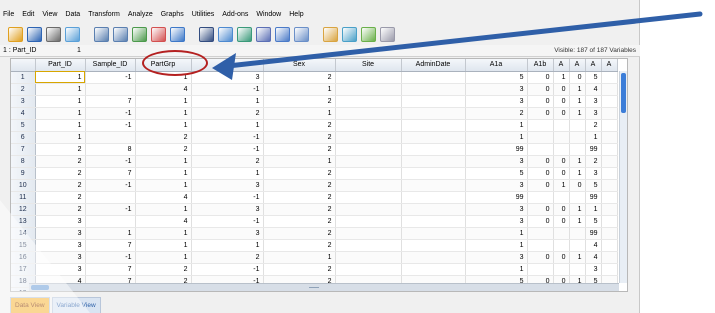 The height and width of the screenshot is (313, 715). I want to click on column-header: A1a, so click(496, 65).